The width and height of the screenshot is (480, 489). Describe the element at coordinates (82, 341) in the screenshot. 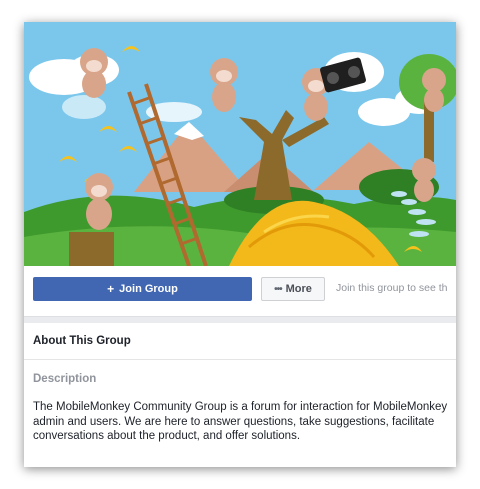

I see `about-title: About This Group` at that location.